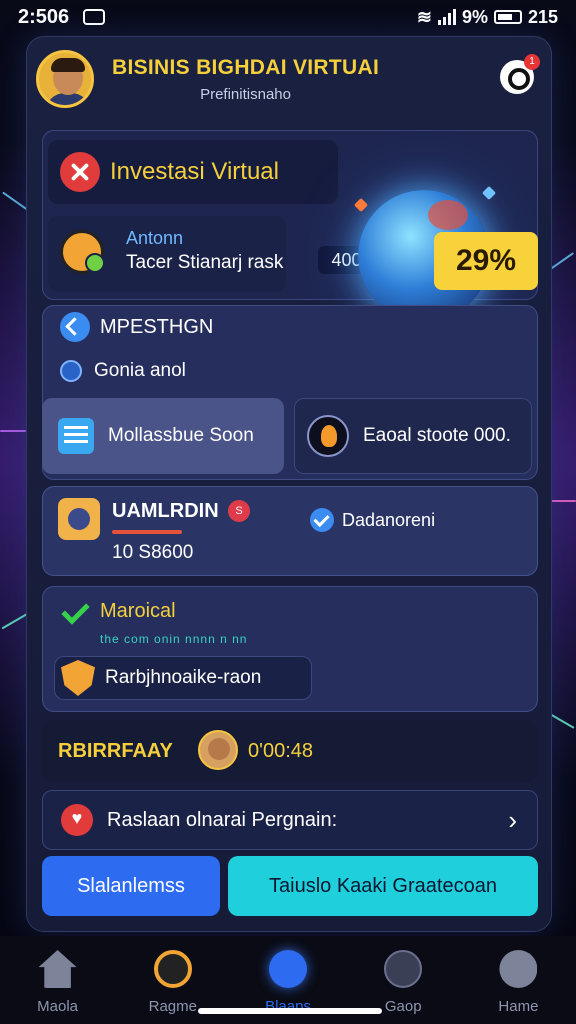 The width and height of the screenshot is (576, 1024). I want to click on secondary-button: Taiuslo Kaaki Graatecoan, so click(383, 886).